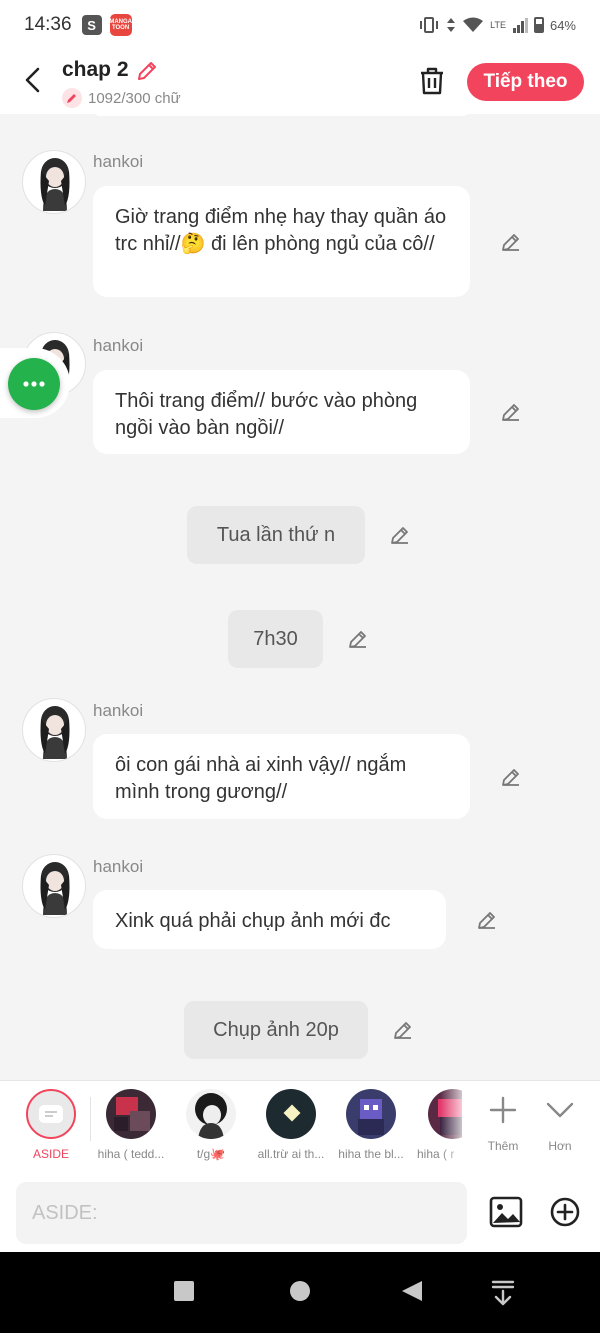 Image resolution: width=600 pixels, height=1333 pixels. I want to click on character-name: ASIDE, so click(50, 1154).